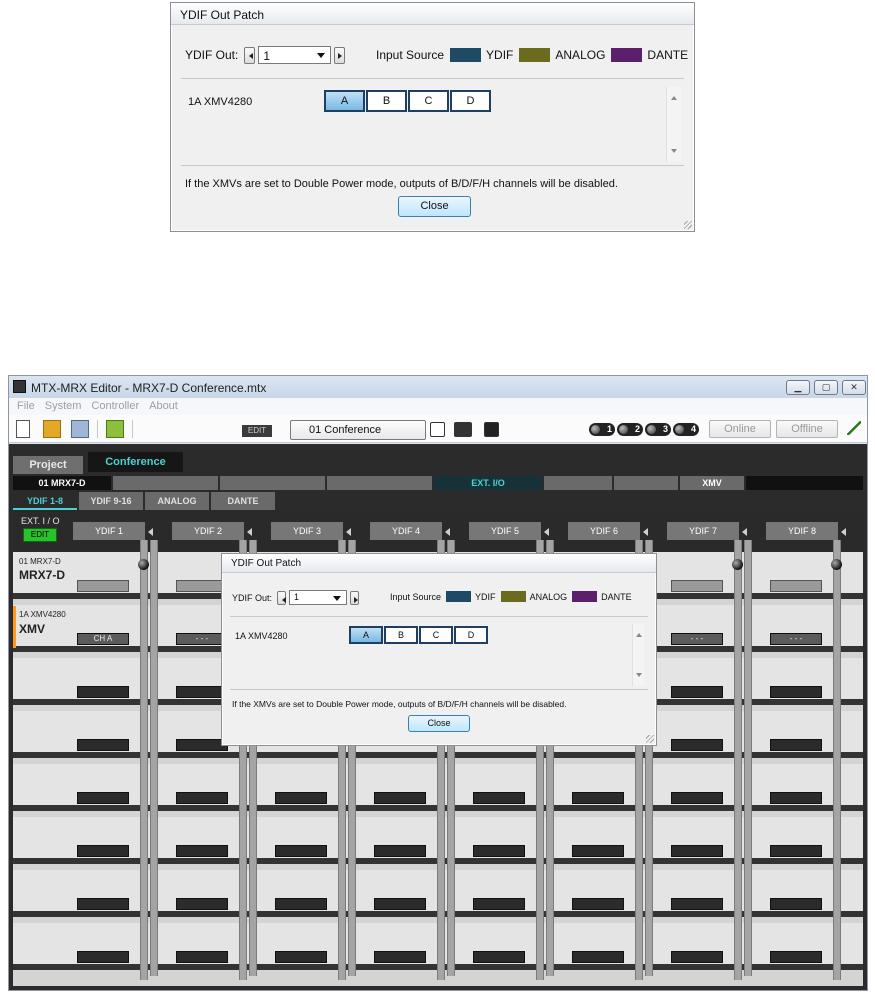 The height and width of the screenshot is (995, 875). What do you see at coordinates (428, 101) in the screenshot?
I see `patch-button-c: C` at bounding box center [428, 101].